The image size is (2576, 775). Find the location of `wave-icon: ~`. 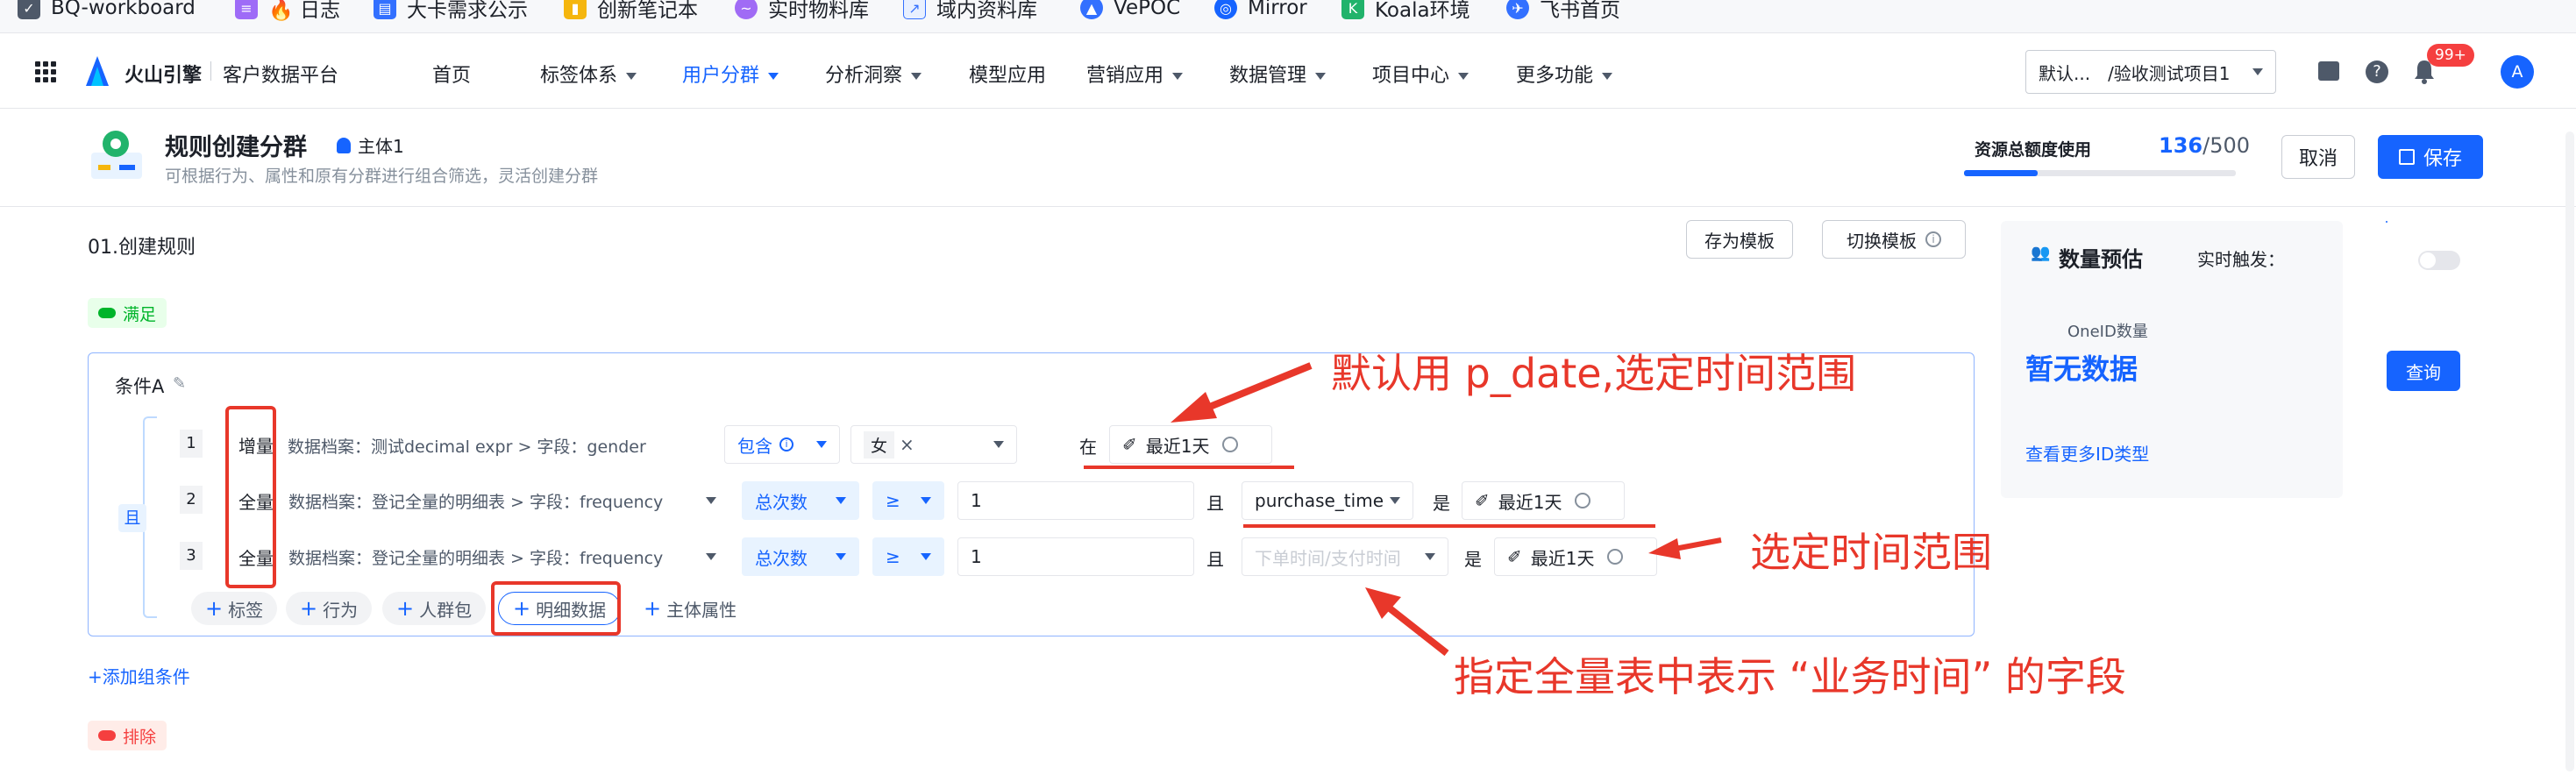

wave-icon: ~ is located at coordinates (746, 9).